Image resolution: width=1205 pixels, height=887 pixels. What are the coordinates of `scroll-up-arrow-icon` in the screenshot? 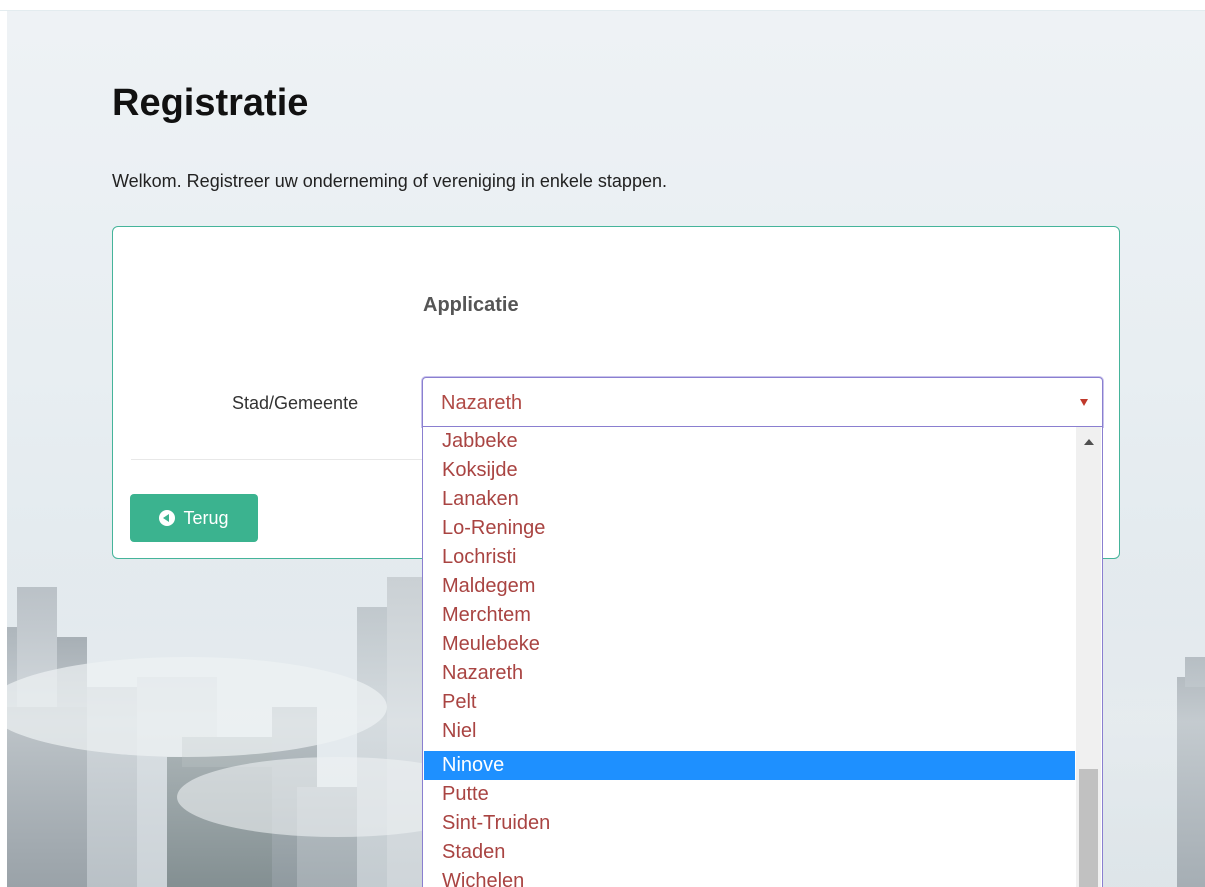 It's located at (1089, 442).